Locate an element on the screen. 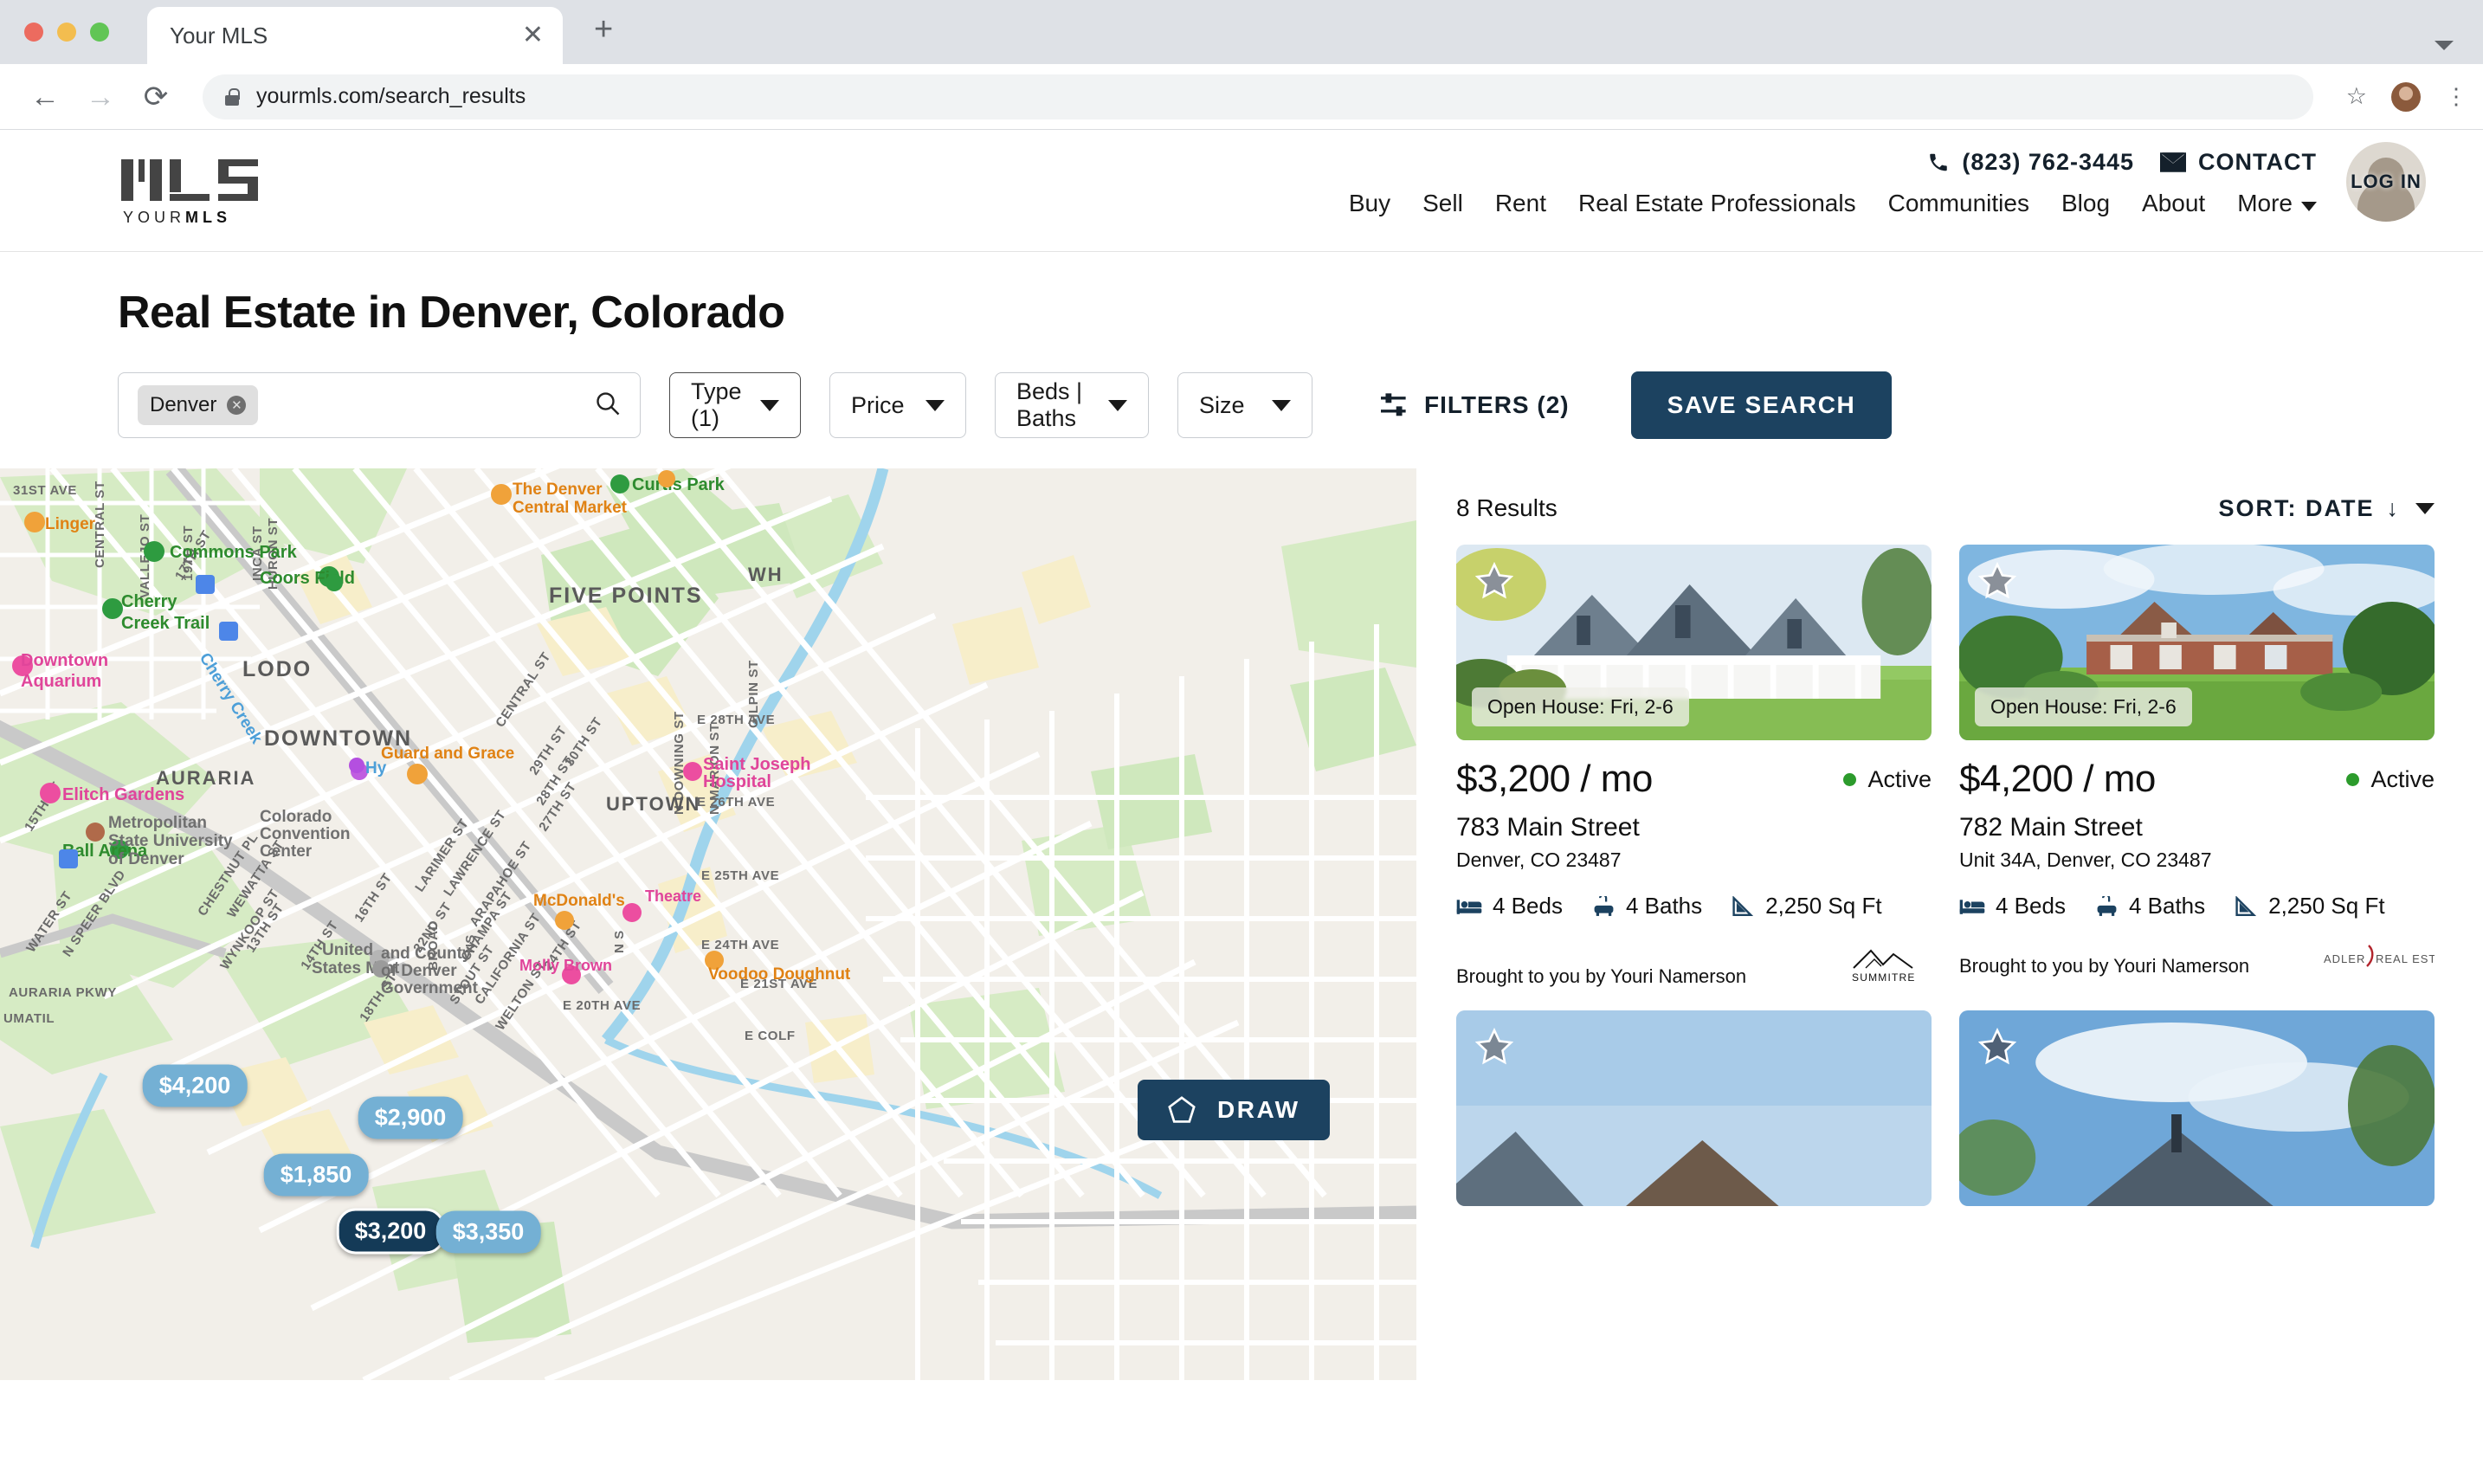 The image size is (2483, 1484). new-tab-icon: + is located at coordinates (604, 37).